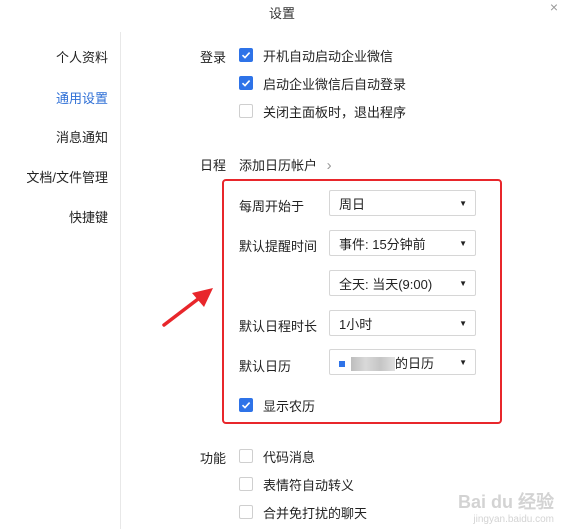 This screenshot has width=564, height=529. I want to click on login-section-label: 登录, so click(213, 57).